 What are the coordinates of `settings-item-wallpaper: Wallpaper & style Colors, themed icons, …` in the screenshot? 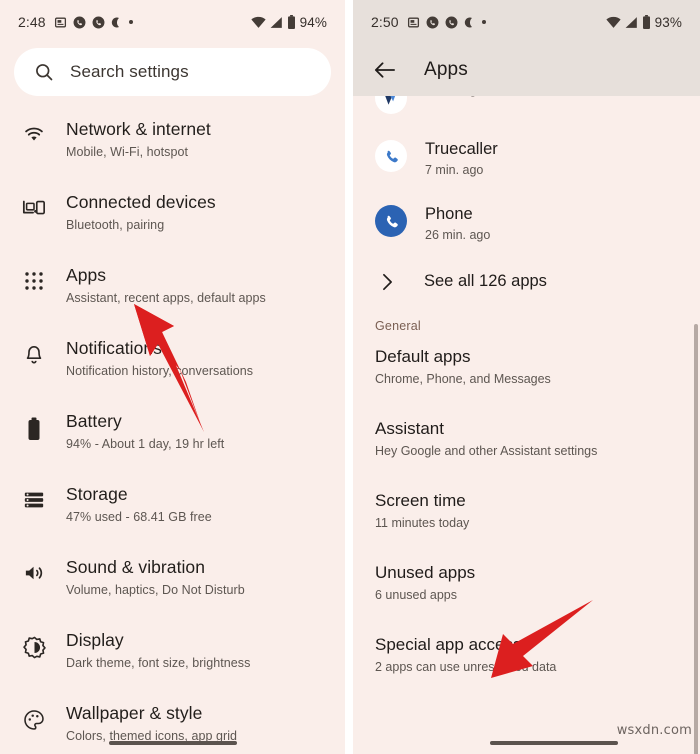 It's located at (172, 724).